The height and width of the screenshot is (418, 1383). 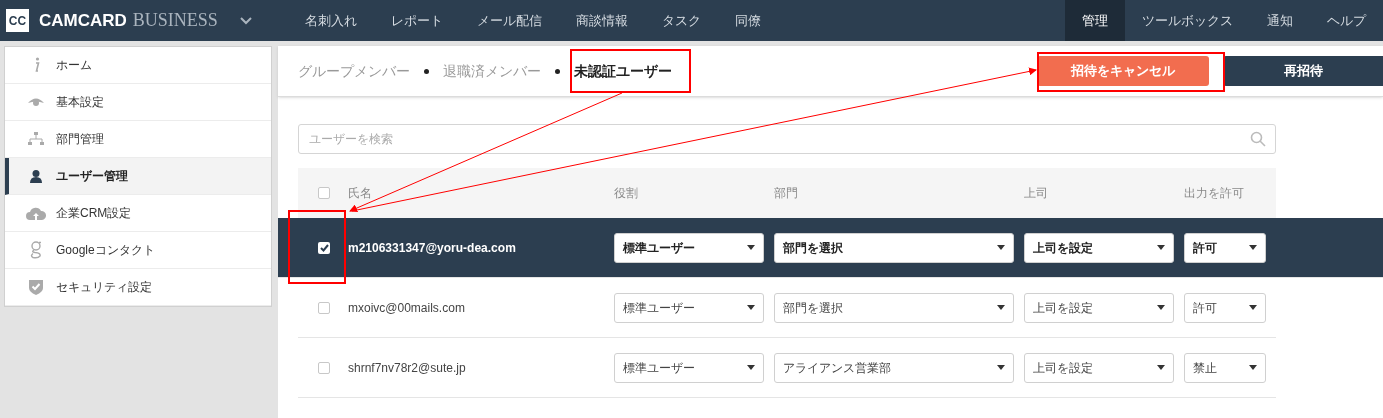 What do you see at coordinates (1225, 367) in the screenshot?
I see `dropdown: 禁止` at bounding box center [1225, 367].